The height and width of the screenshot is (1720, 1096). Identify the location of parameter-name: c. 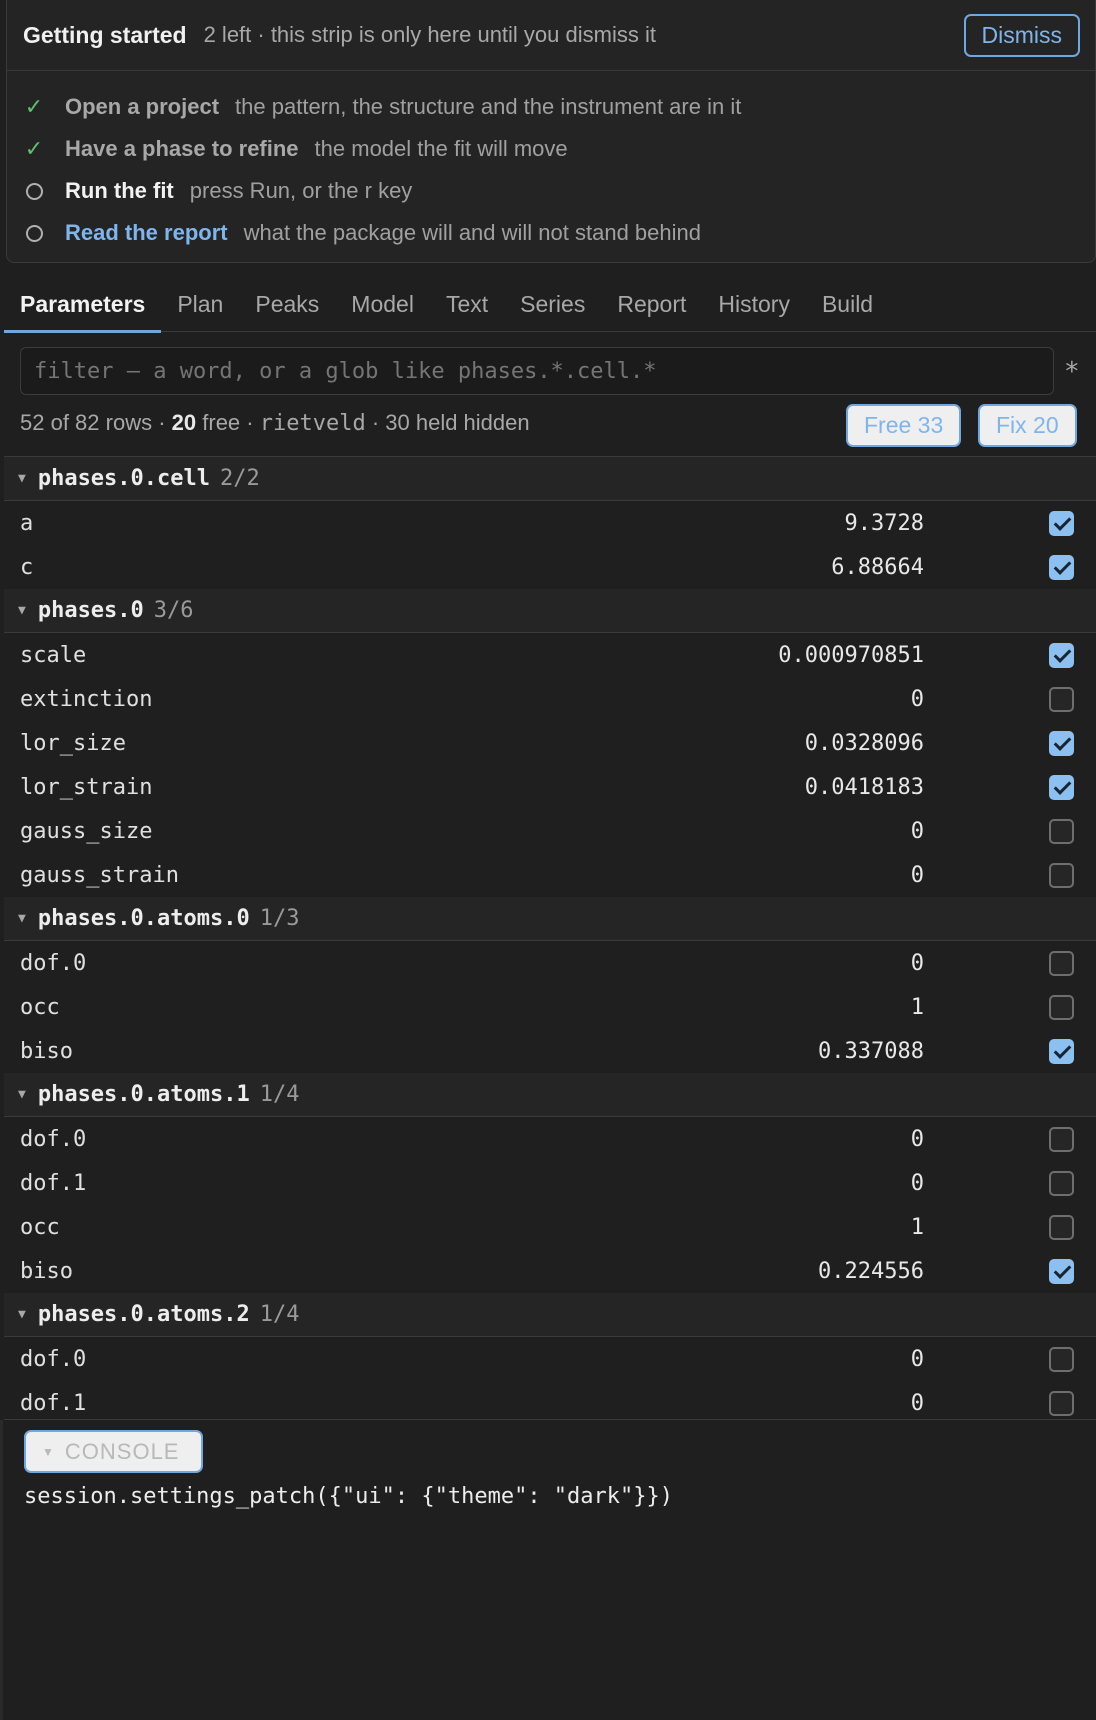
(27, 567).